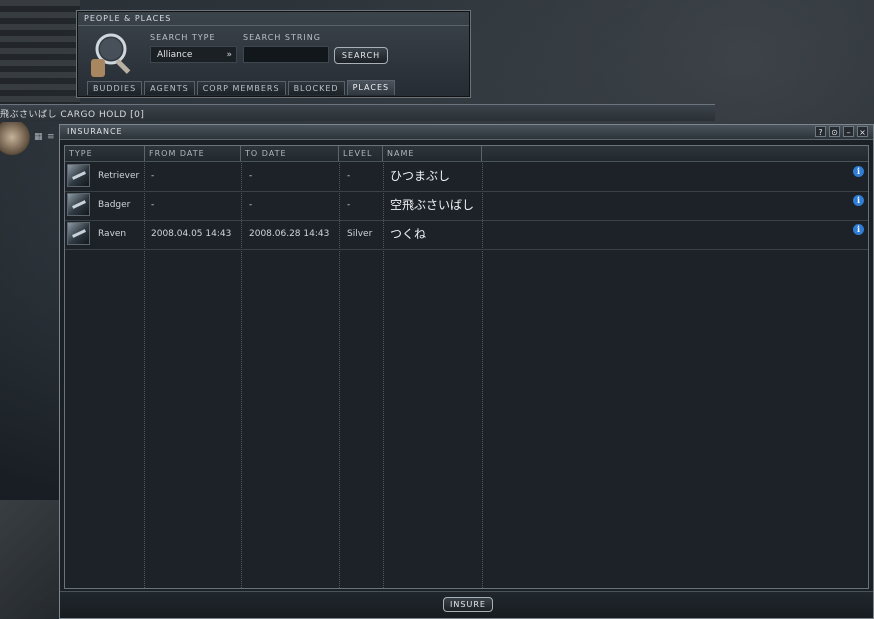 The width and height of the screenshot is (874, 619). I want to click on background-rock, so click(31, 559).